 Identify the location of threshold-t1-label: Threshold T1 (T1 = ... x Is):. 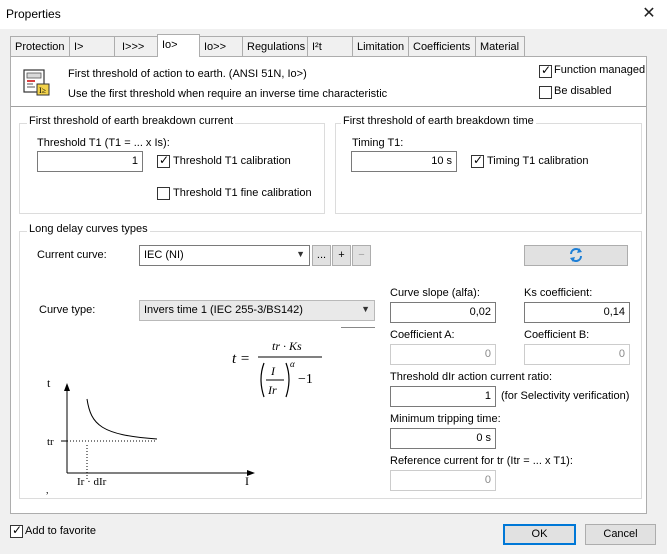
(103, 143).